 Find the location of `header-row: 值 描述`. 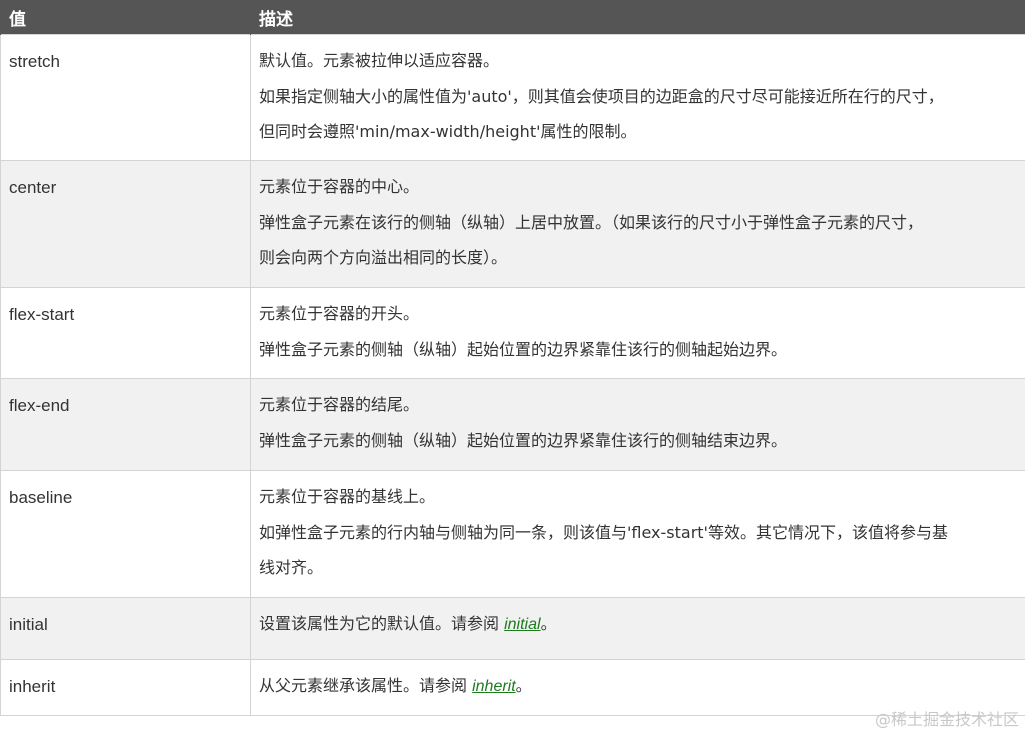

header-row: 值 描述 is located at coordinates (512, 17).